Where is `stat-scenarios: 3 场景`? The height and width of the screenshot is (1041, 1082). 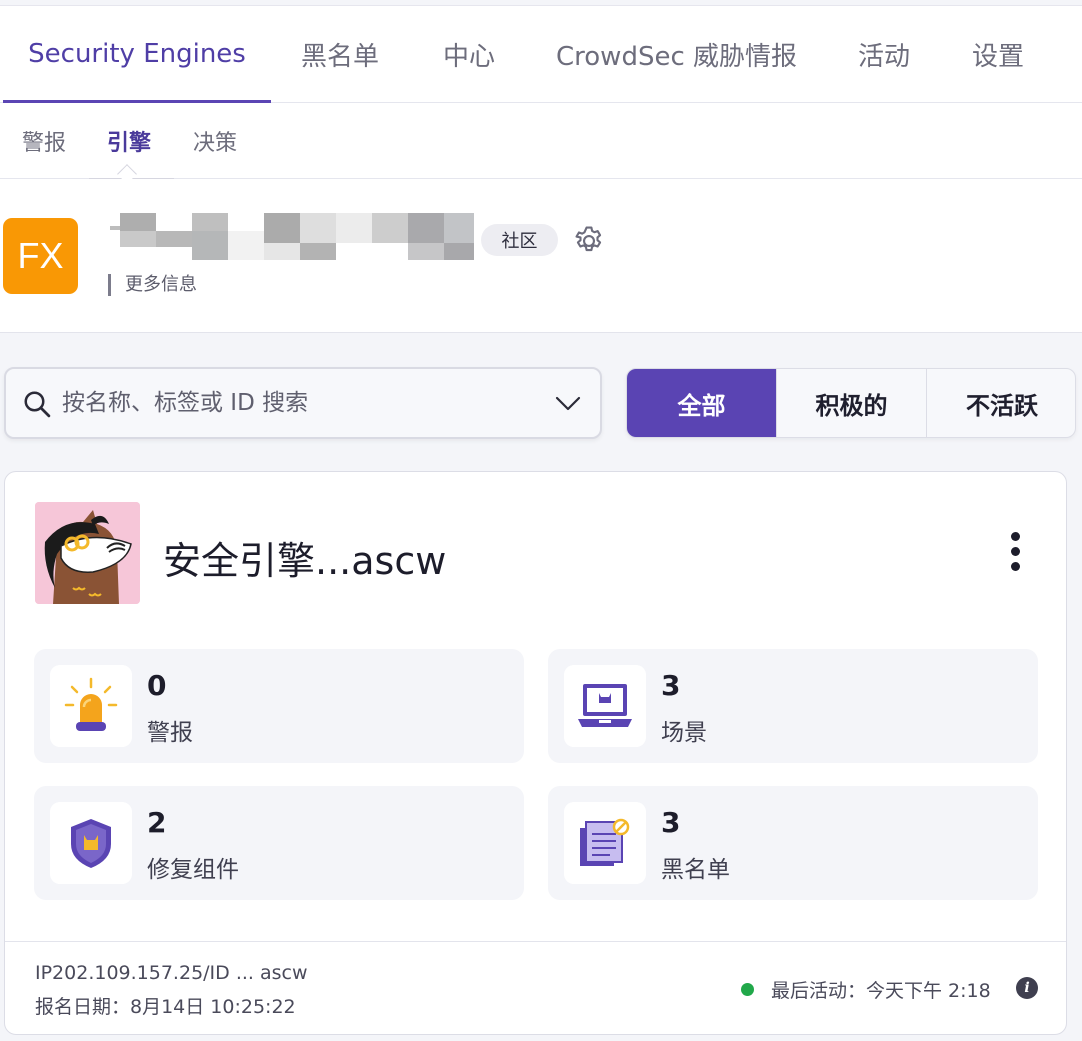
stat-scenarios: 3 场景 is located at coordinates (793, 706).